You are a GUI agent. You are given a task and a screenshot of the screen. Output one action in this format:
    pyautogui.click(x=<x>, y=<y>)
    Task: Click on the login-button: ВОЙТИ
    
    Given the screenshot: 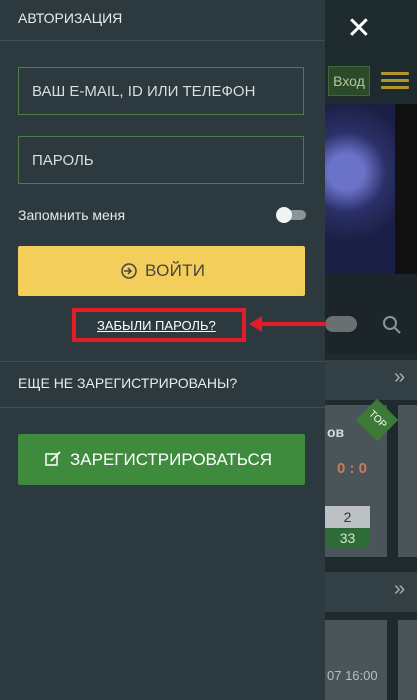 What is the action you would take?
    pyautogui.click(x=161, y=271)
    